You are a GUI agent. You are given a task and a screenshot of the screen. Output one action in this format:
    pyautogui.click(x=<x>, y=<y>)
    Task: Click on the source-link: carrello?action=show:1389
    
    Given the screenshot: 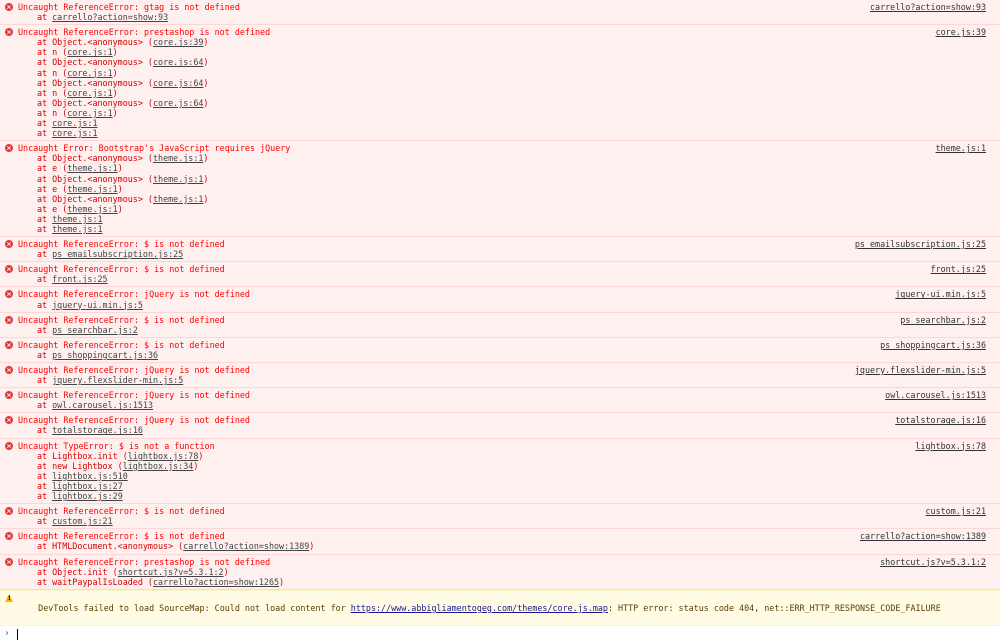 What is the action you would take?
    pyautogui.click(x=923, y=536)
    